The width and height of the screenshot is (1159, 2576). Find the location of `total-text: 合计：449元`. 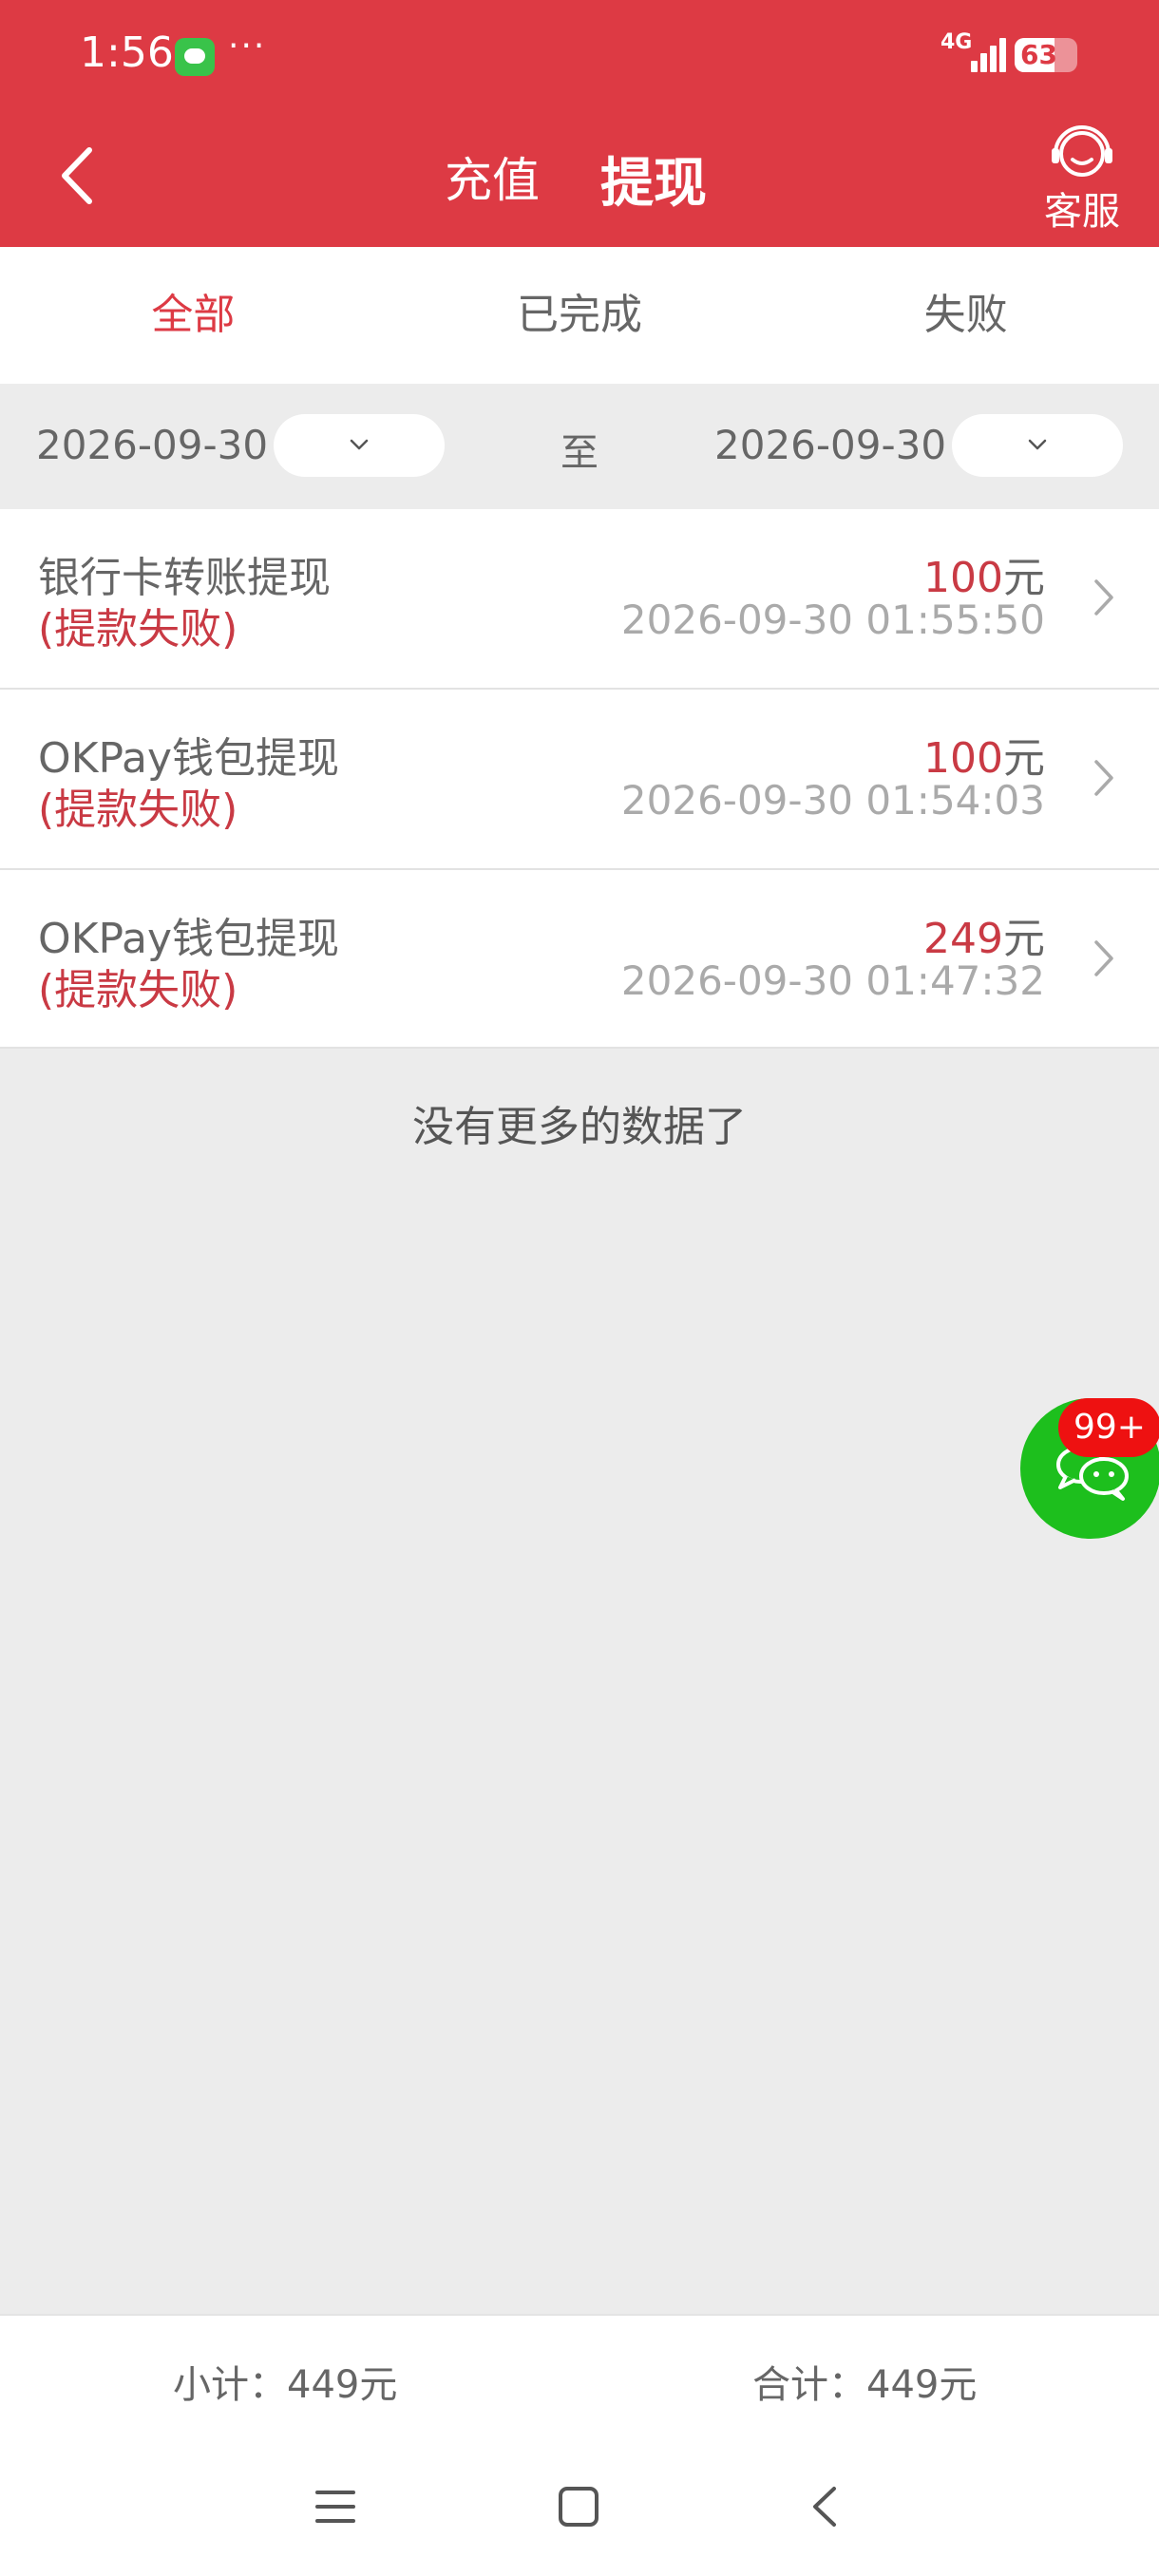

total-text: 合计：449元 is located at coordinates (865, 2385).